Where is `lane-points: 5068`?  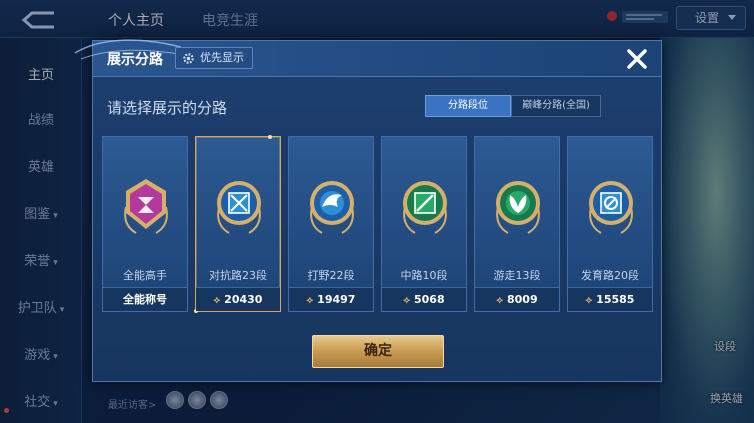
lane-points: 5068 is located at coordinates (429, 299).